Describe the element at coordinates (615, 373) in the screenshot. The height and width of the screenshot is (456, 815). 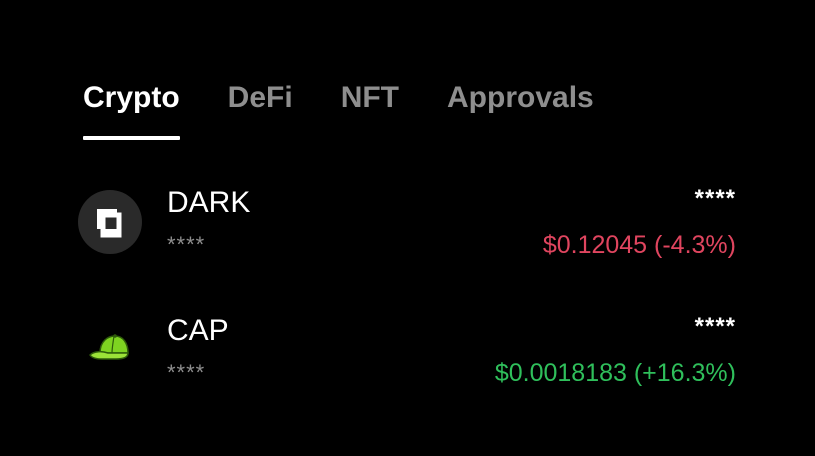
I see `asset-price-change: $0.0018183 (+16.3%)` at that location.